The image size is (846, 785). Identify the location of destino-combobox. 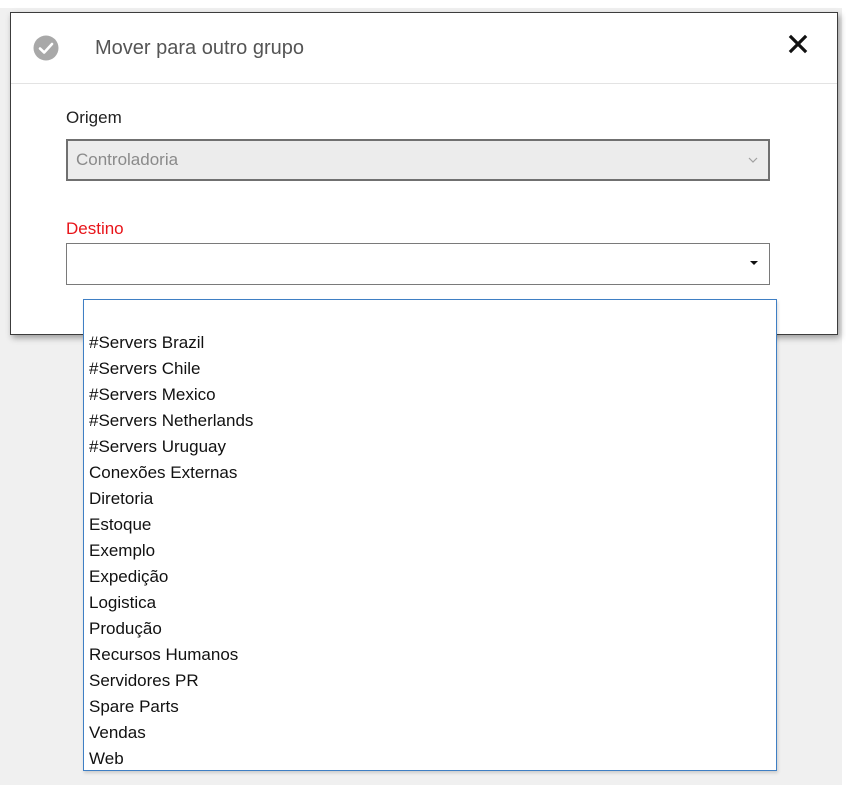
(418, 264).